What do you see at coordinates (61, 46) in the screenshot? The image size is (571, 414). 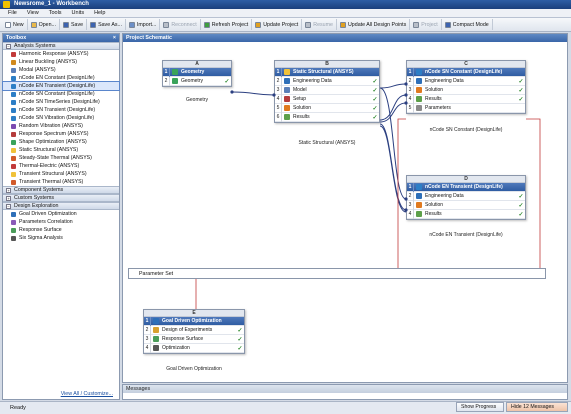 I see `toolbox-group: − Analysis Systems` at bounding box center [61, 46].